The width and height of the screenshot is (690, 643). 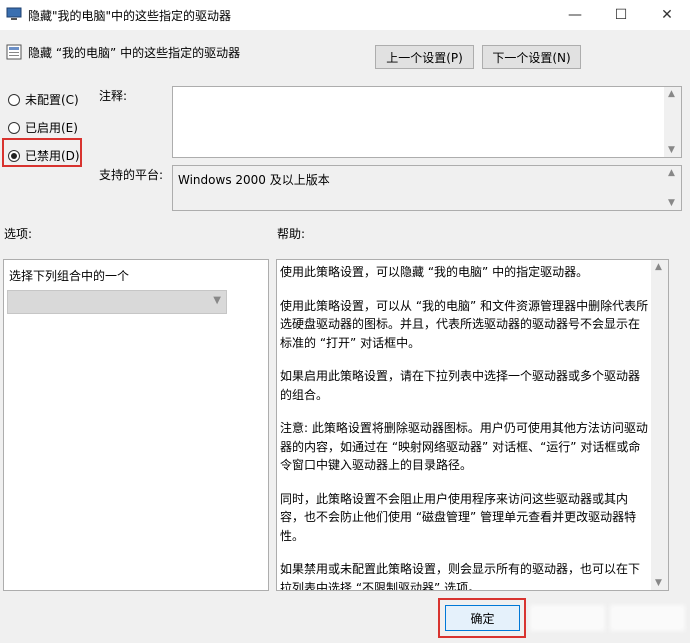 What do you see at coordinates (531, 57) in the screenshot?
I see `next-setting-button: 下一个设置(N)` at bounding box center [531, 57].